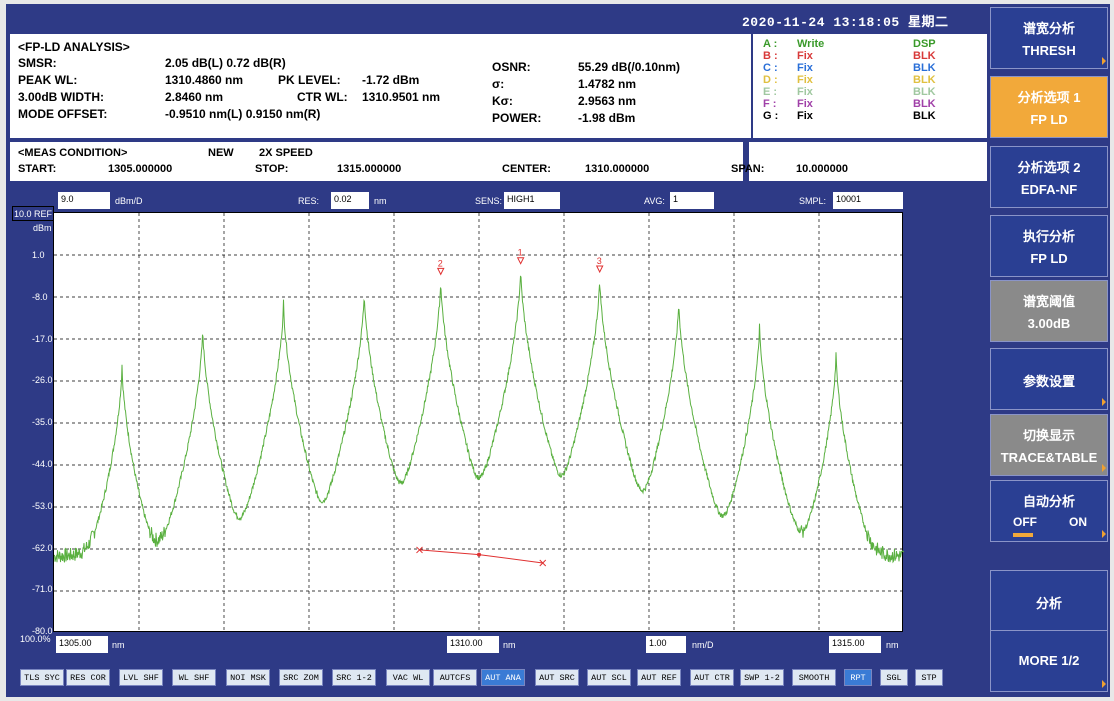 The width and height of the screenshot is (1114, 701). Describe the element at coordinates (654, 201) in the screenshot. I see `avg-label: AVG:` at that location.